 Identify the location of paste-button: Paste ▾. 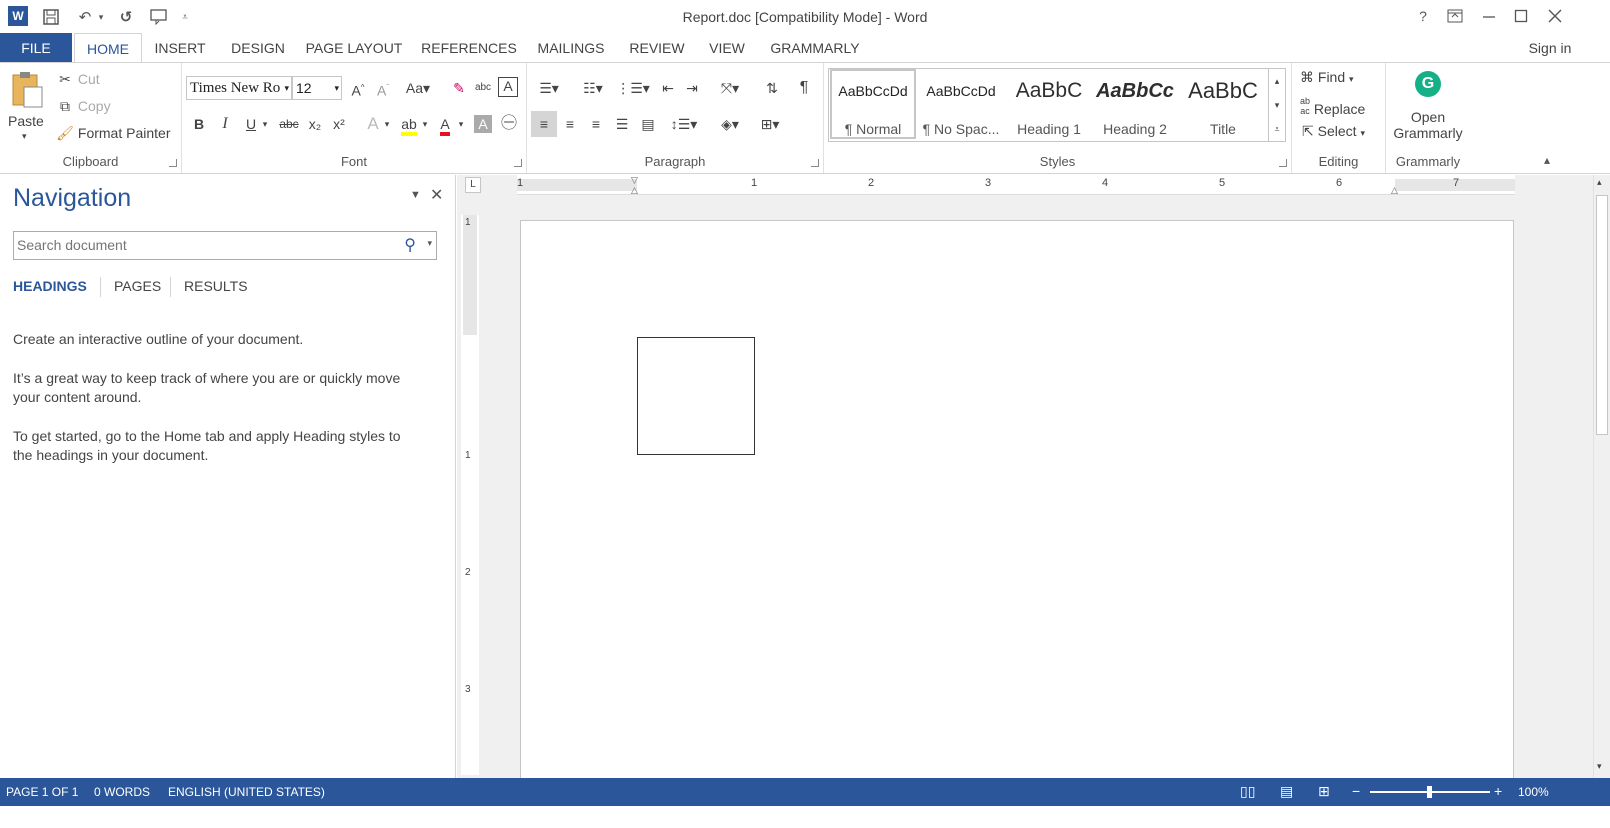
(28, 105).